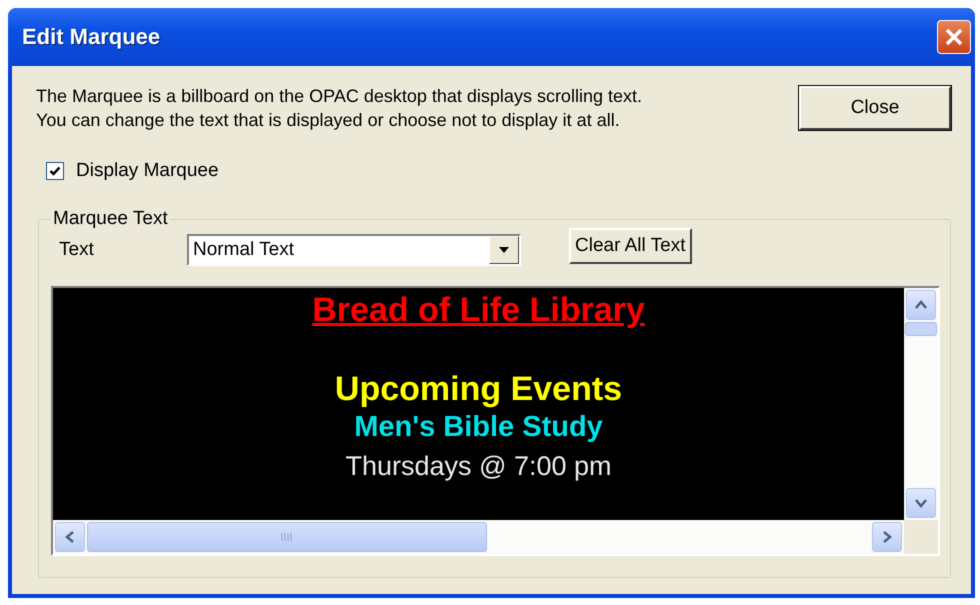  I want to click on marquee-line: Men's Bible Study, so click(478, 427).